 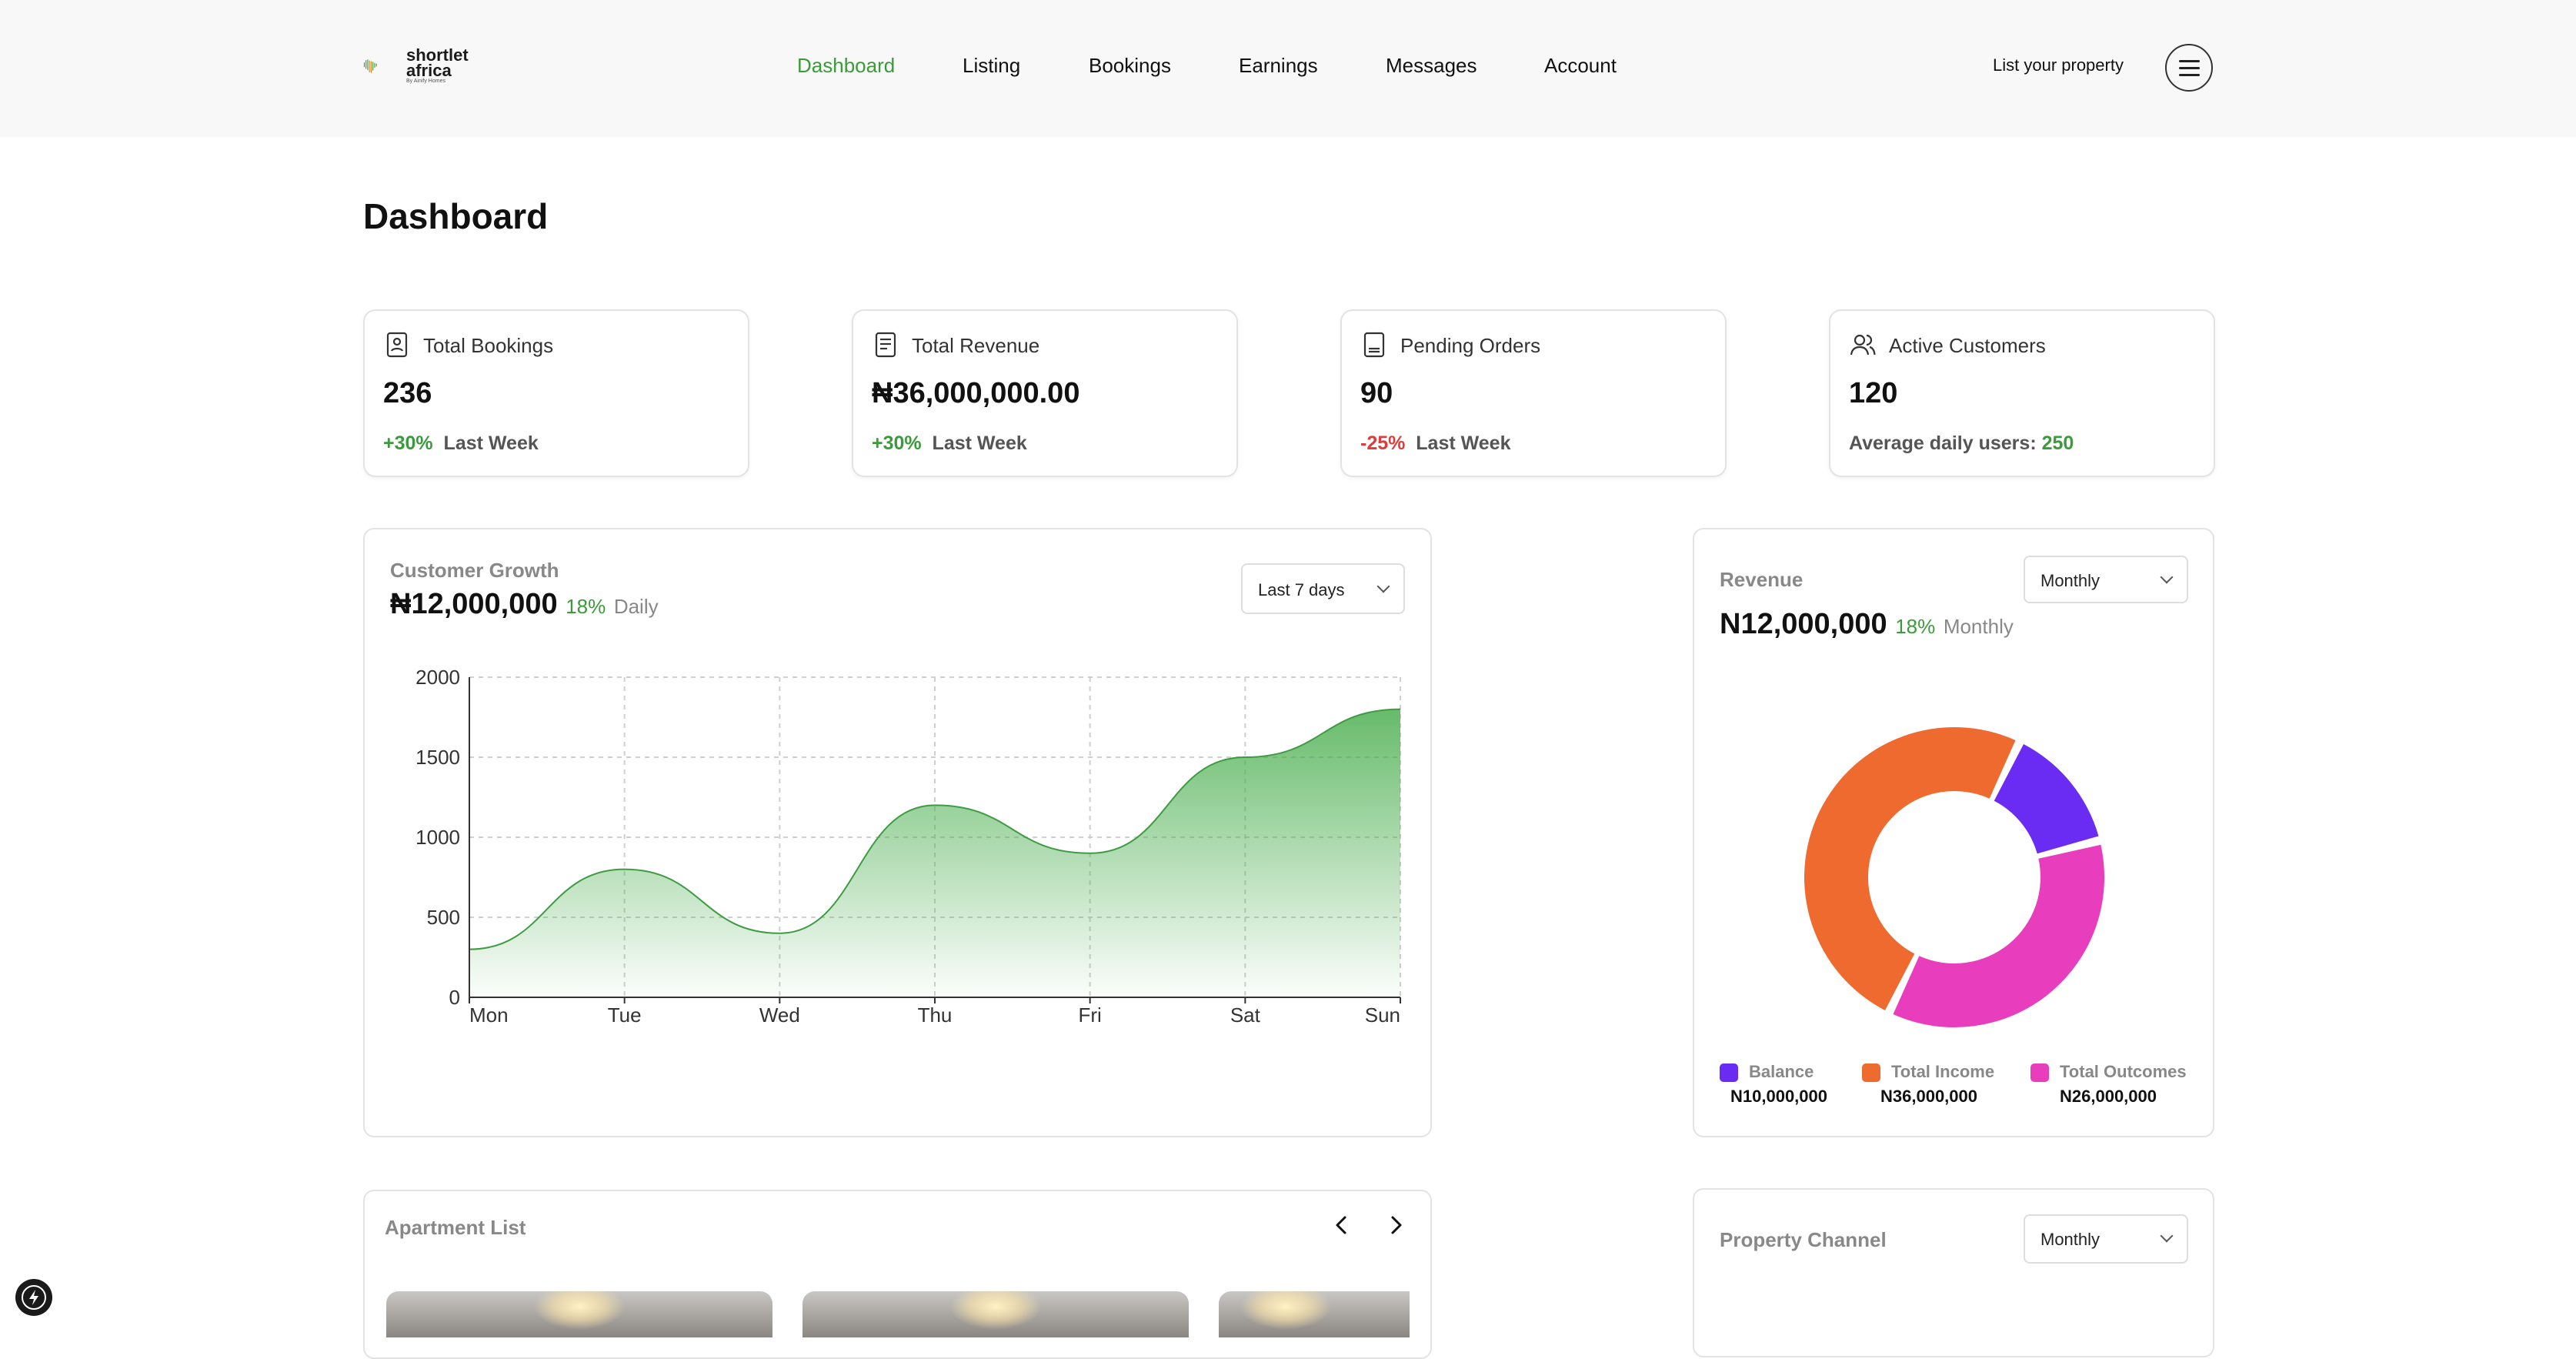 I want to click on customer-growth-value: ₦12,000,000 18% Daily, so click(x=524, y=605).